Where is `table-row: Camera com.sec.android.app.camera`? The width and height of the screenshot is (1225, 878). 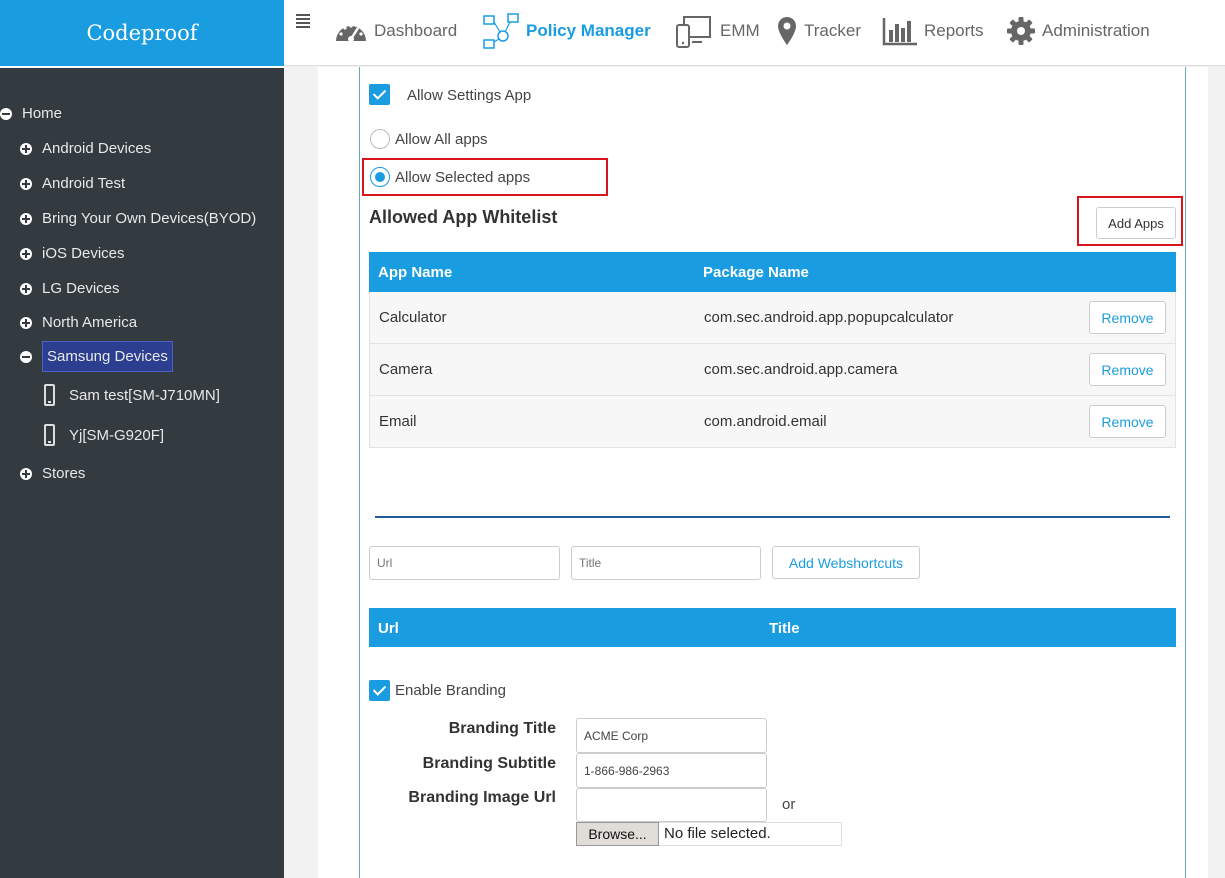
table-row: Camera com.sec.android.app.camera is located at coordinates (772, 370).